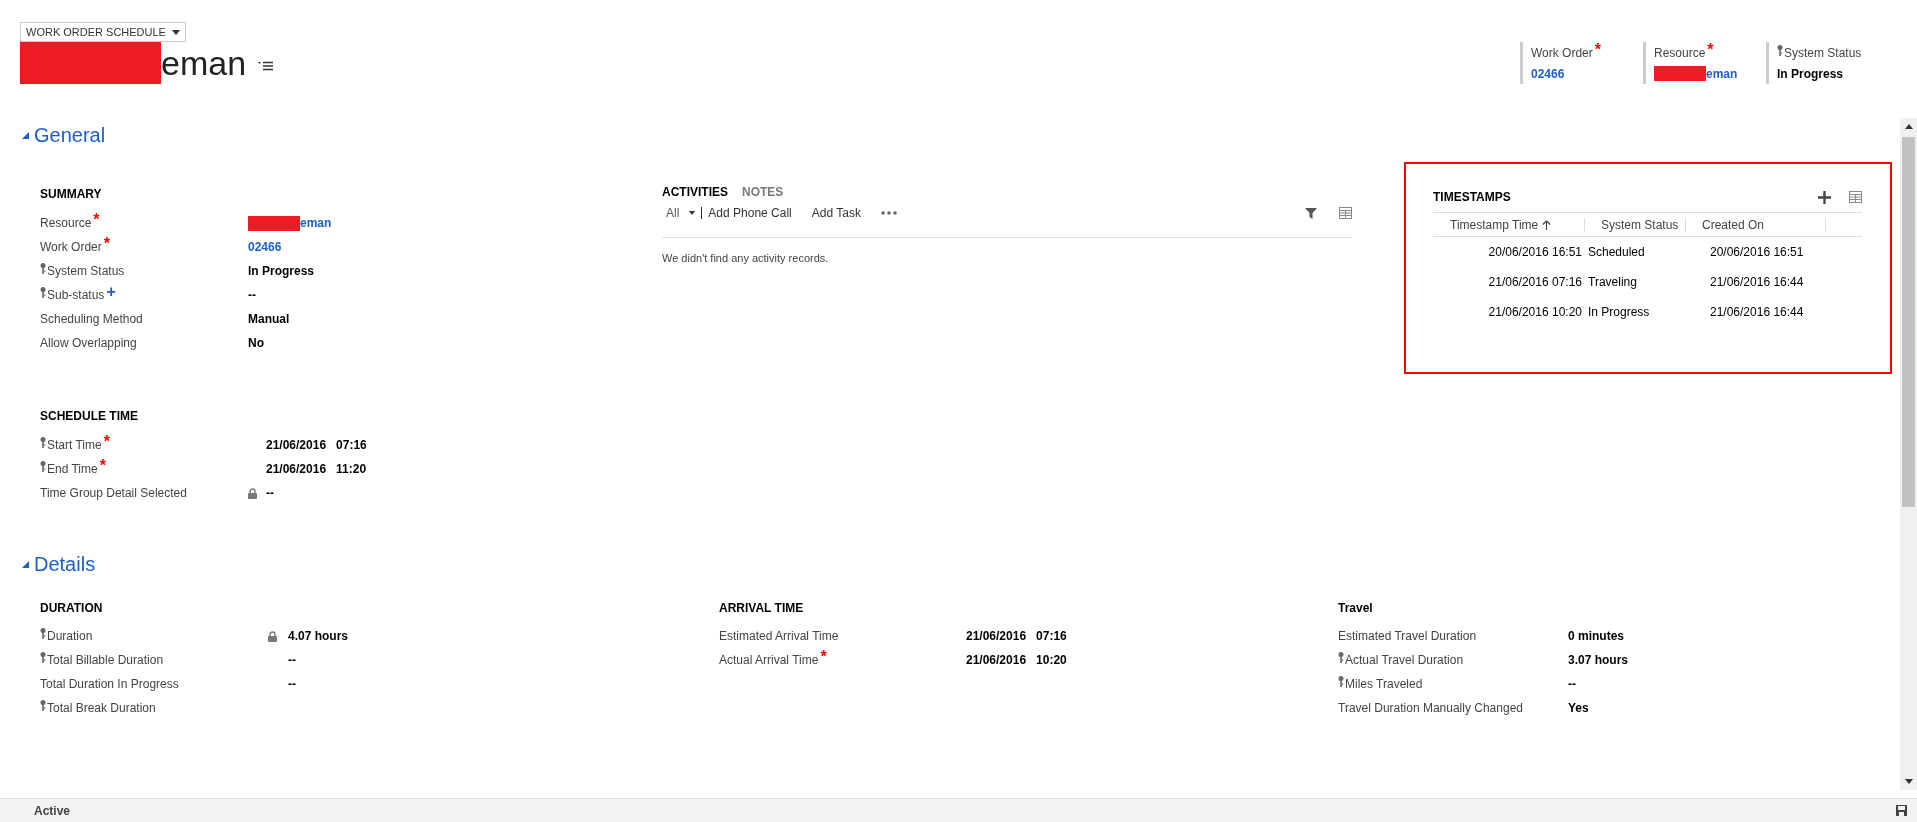  I want to click on record-title: eman, so click(204, 63).